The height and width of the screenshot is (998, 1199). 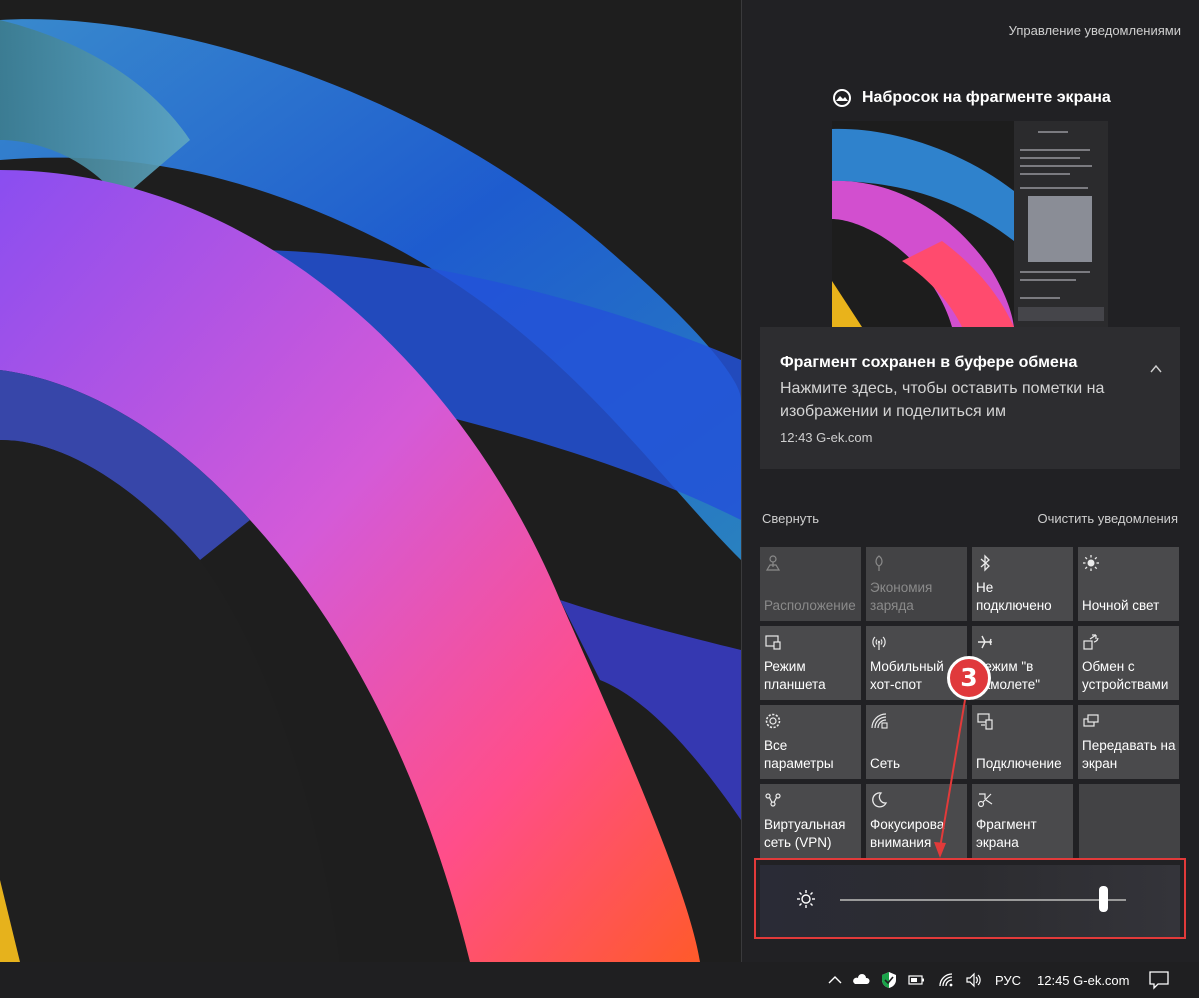 I want to click on highlight-box, so click(x=970, y=898).